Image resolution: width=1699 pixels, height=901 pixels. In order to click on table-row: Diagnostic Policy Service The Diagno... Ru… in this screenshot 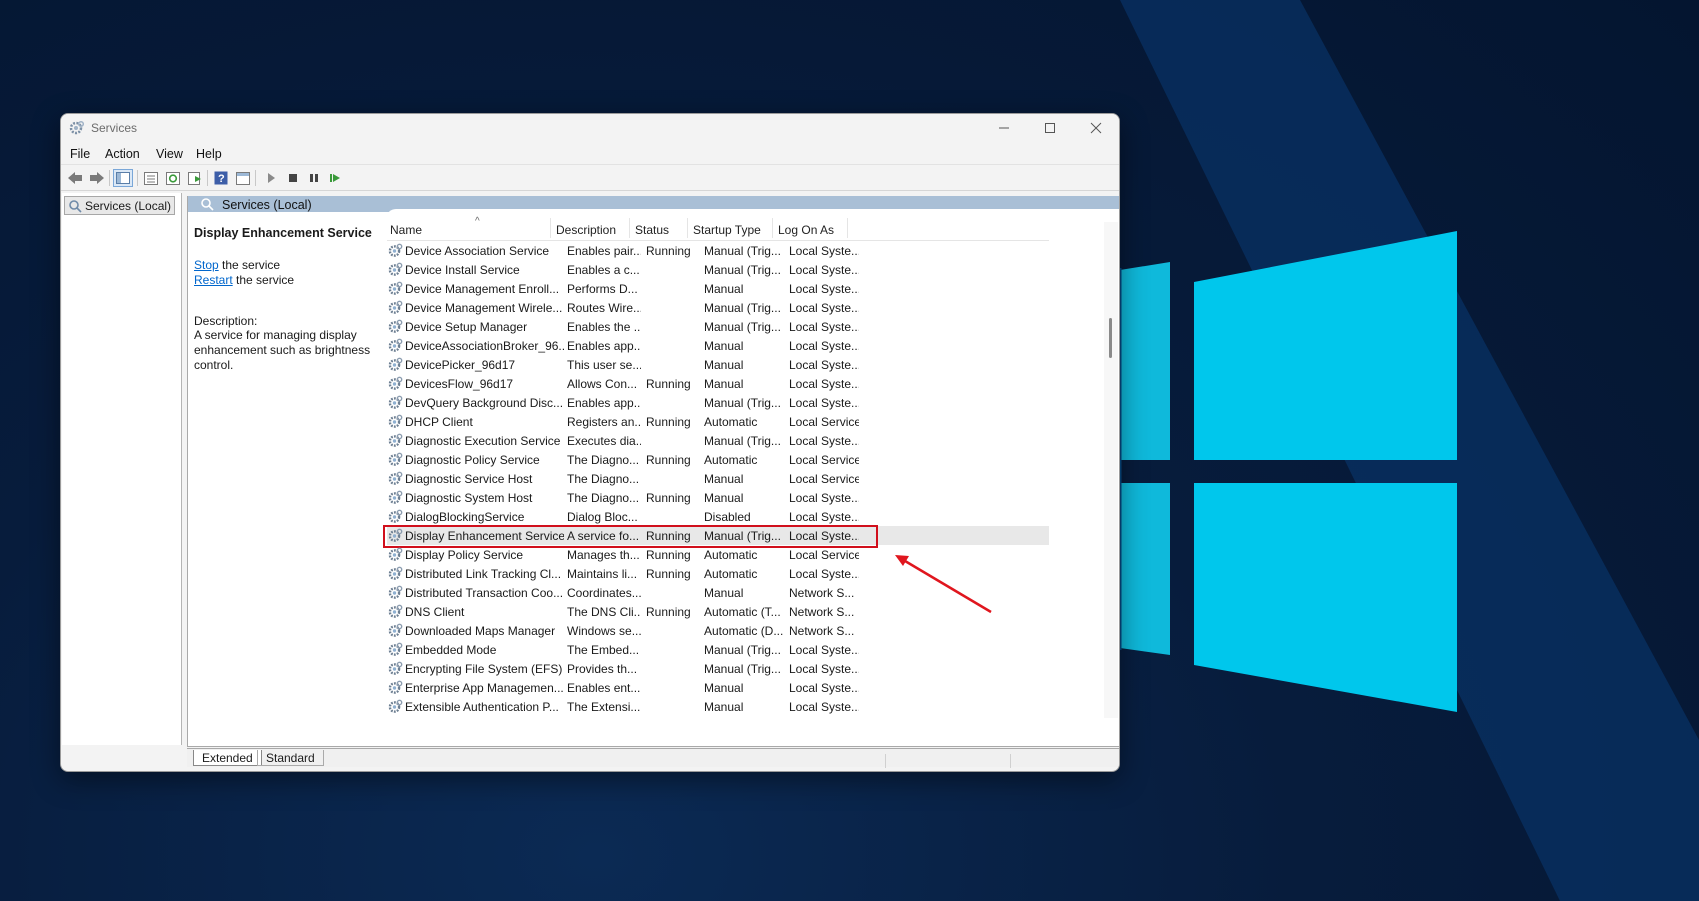, I will do `click(718, 459)`.